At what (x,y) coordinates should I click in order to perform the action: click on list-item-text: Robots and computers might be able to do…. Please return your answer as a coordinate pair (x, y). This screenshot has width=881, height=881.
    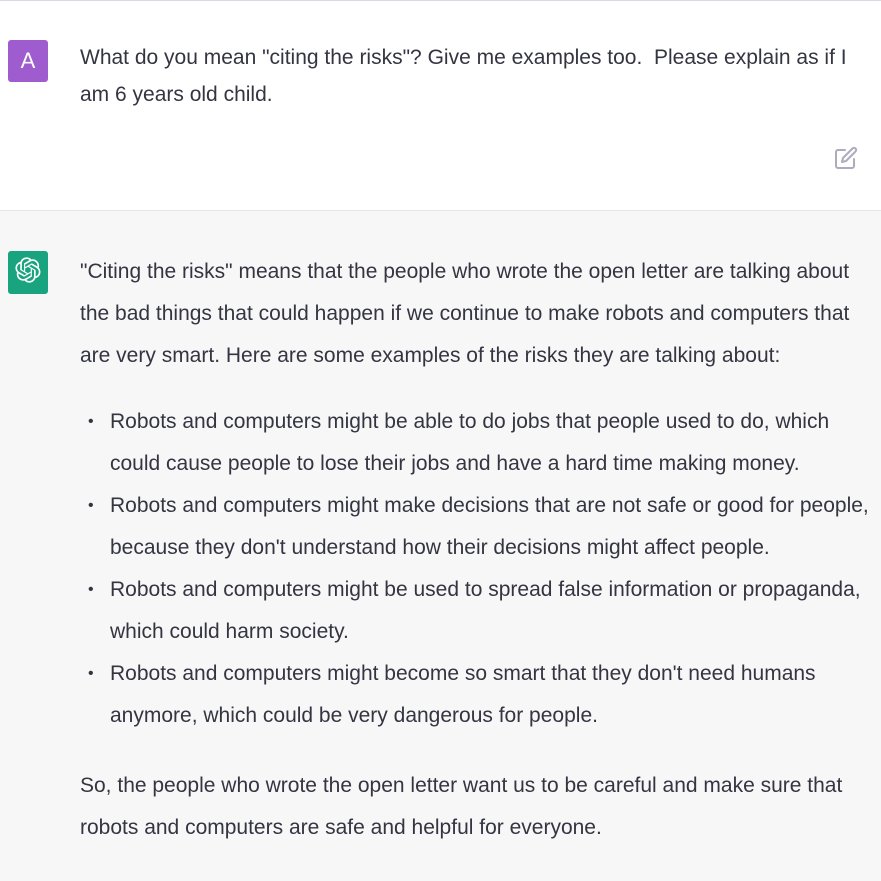
    Looking at the image, I should click on (470, 442).